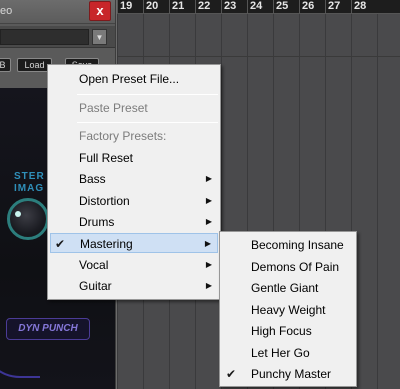 The image size is (400, 389). I want to click on submenu-item-punchy-master: ✔ Punchy Master, so click(288, 374).